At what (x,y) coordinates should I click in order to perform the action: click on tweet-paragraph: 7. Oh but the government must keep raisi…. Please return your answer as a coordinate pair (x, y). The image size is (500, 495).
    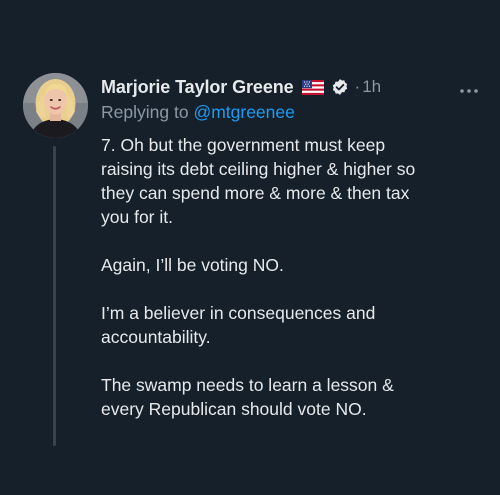
    Looking at the image, I should click on (258, 181).